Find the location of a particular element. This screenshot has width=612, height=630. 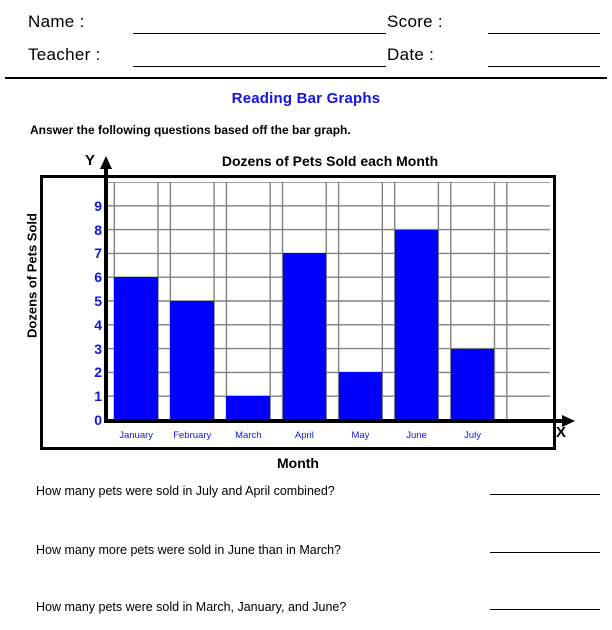

x-tick-january: January is located at coordinates (136, 435).